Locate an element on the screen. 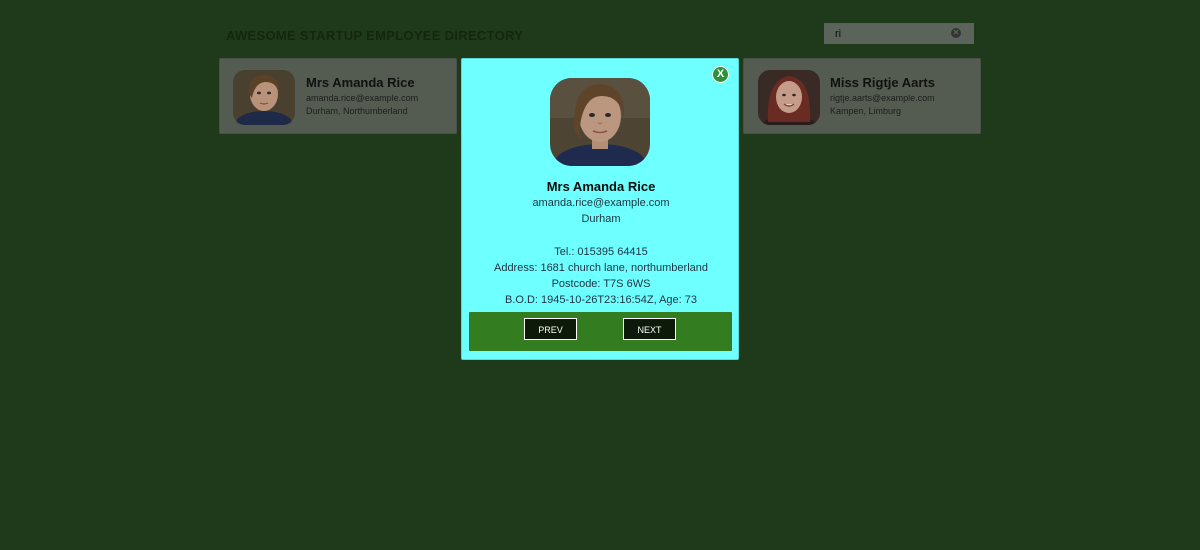 The width and height of the screenshot is (1200, 550). next-button: NEXT is located at coordinates (649, 329).